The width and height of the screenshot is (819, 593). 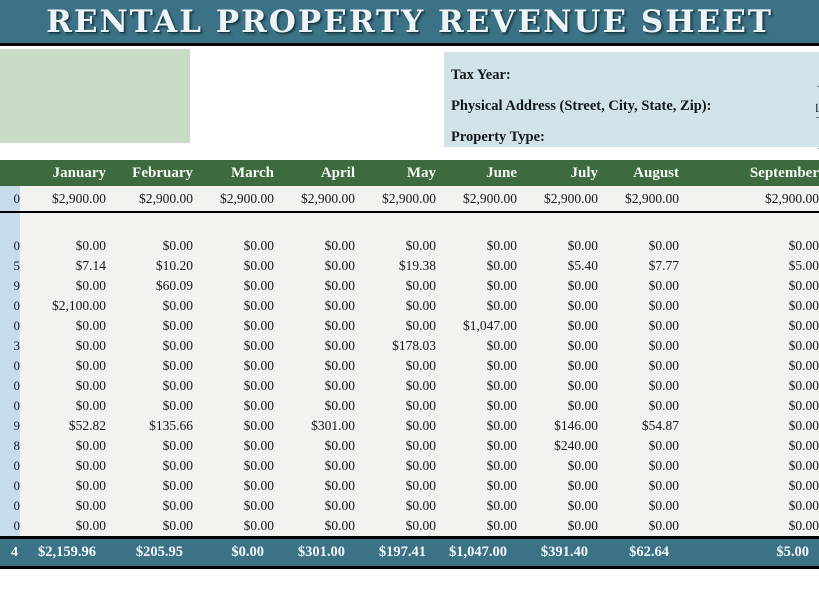 I want to click on table-row-rent-lead-cell: 0, so click(x=10, y=199).